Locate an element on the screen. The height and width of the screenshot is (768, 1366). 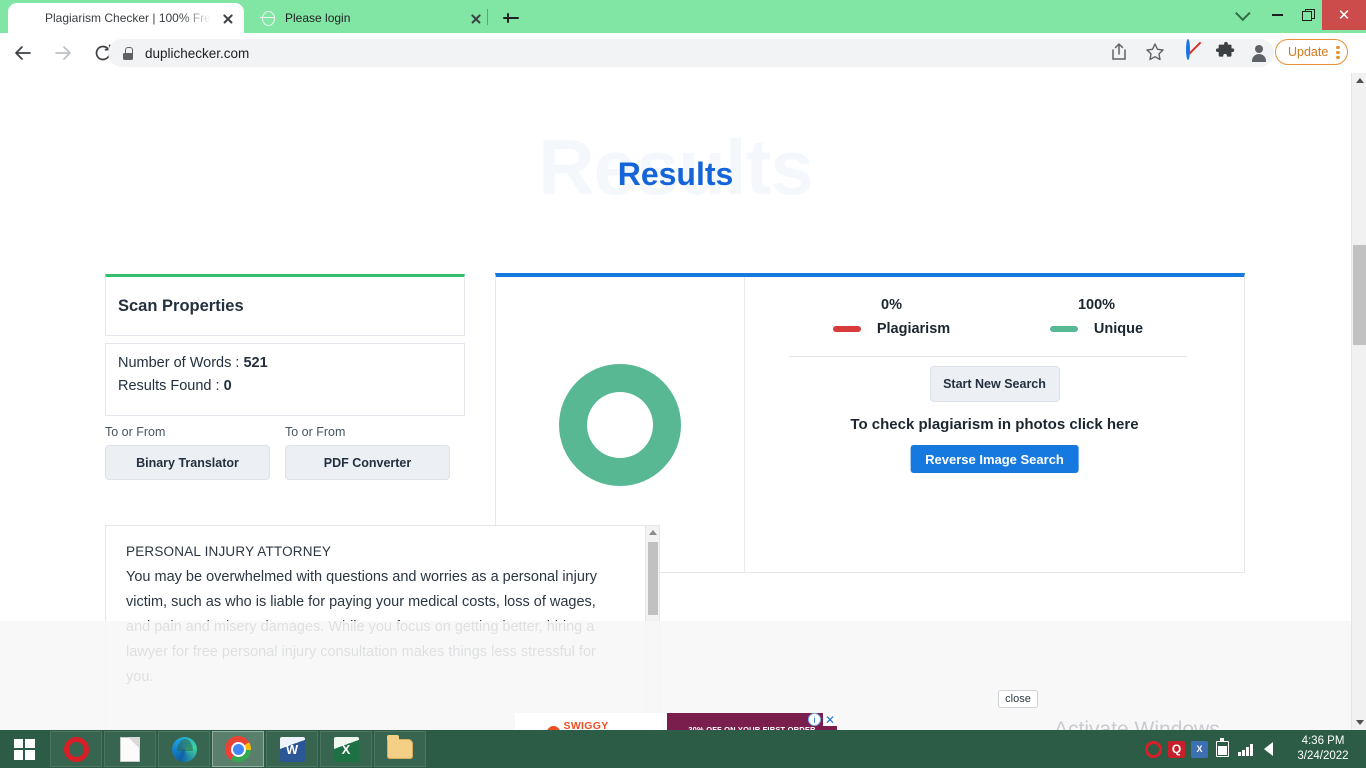
page-hero: Results Results is located at coordinates (675, 167).